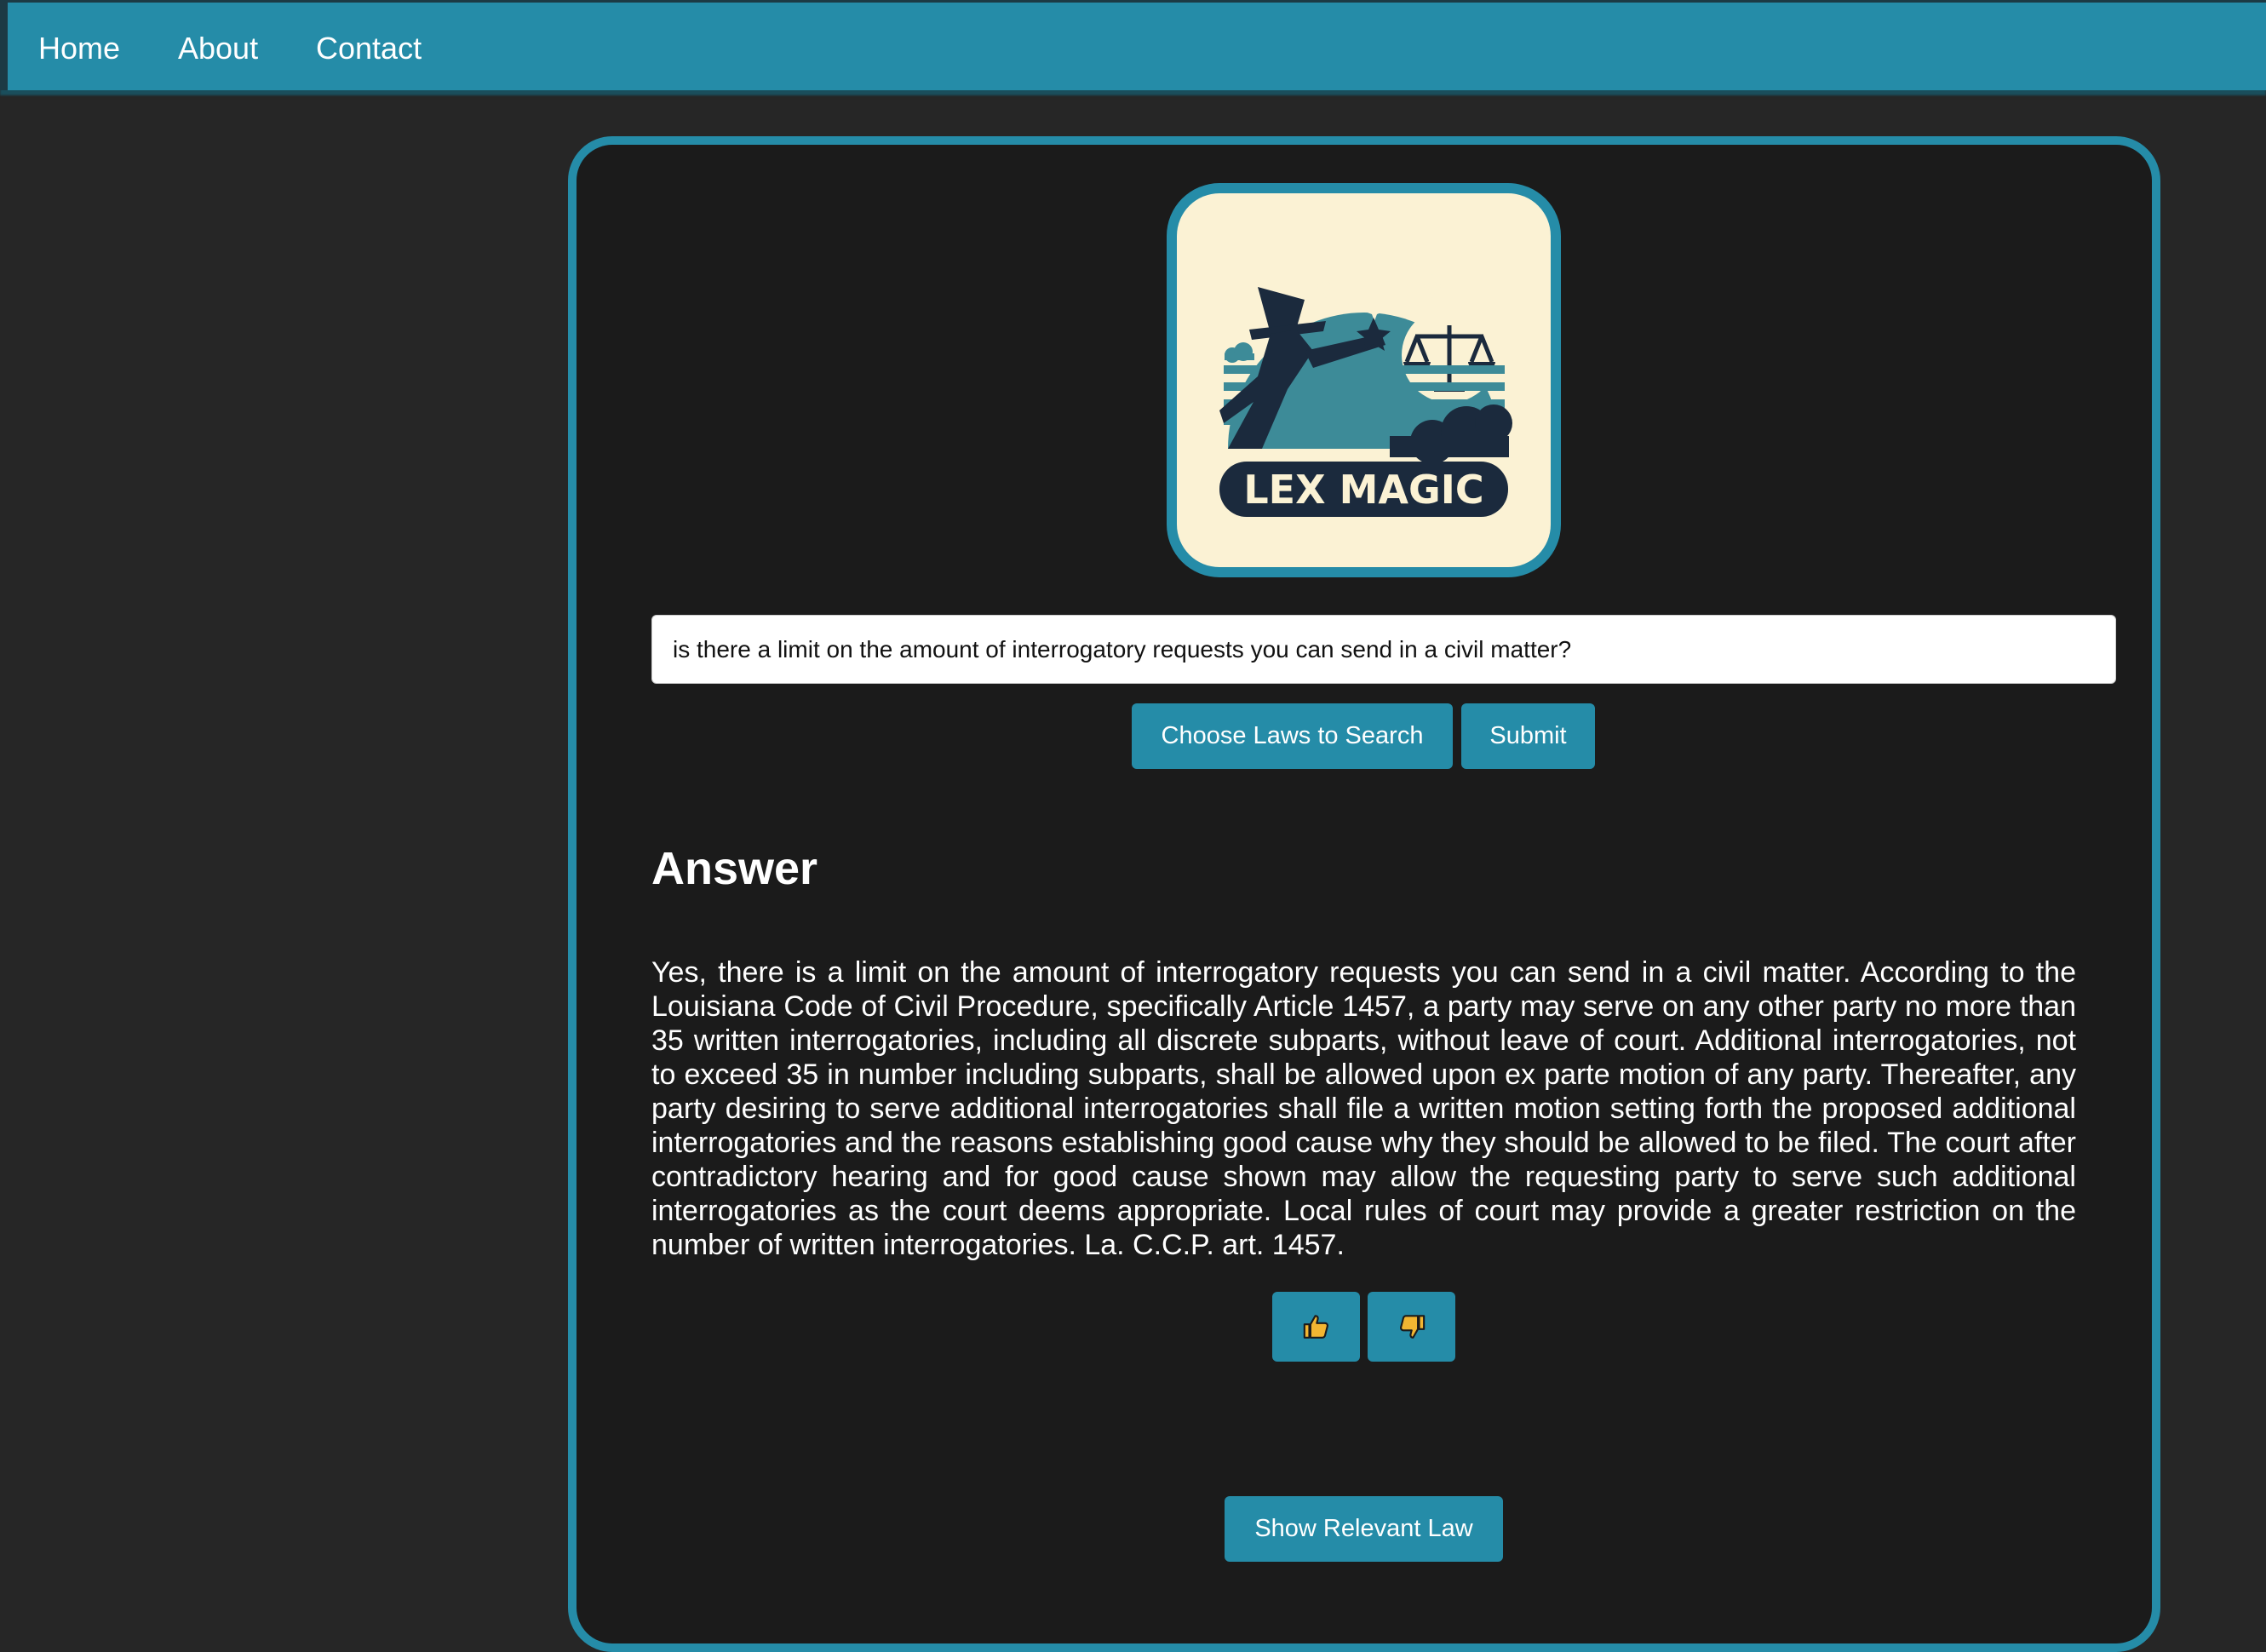 The width and height of the screenshot is (2266, 1652). Describe the element at coordinates (1383, 649) in the screenshot. I see `question-input` at that location.